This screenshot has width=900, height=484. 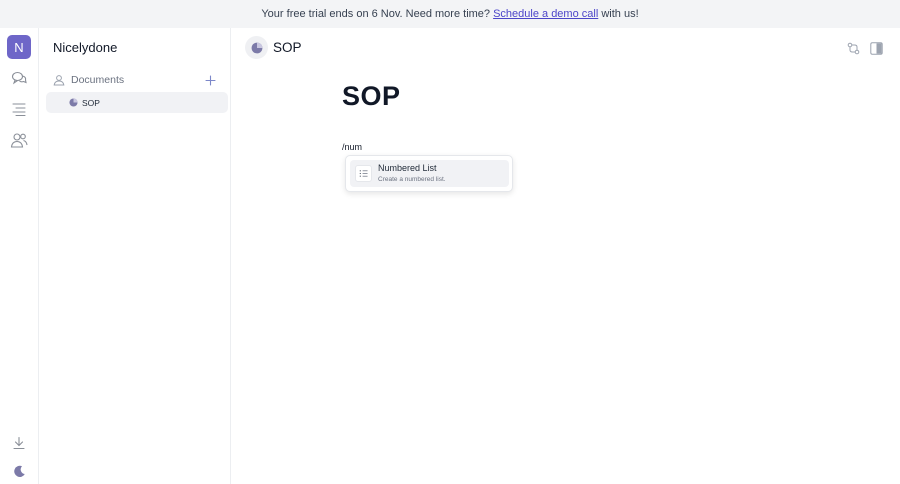 What do you see at coordinates (135, 80) in the screenshot?
I see `documents-section: Documents` at bounding box center [135, 80].